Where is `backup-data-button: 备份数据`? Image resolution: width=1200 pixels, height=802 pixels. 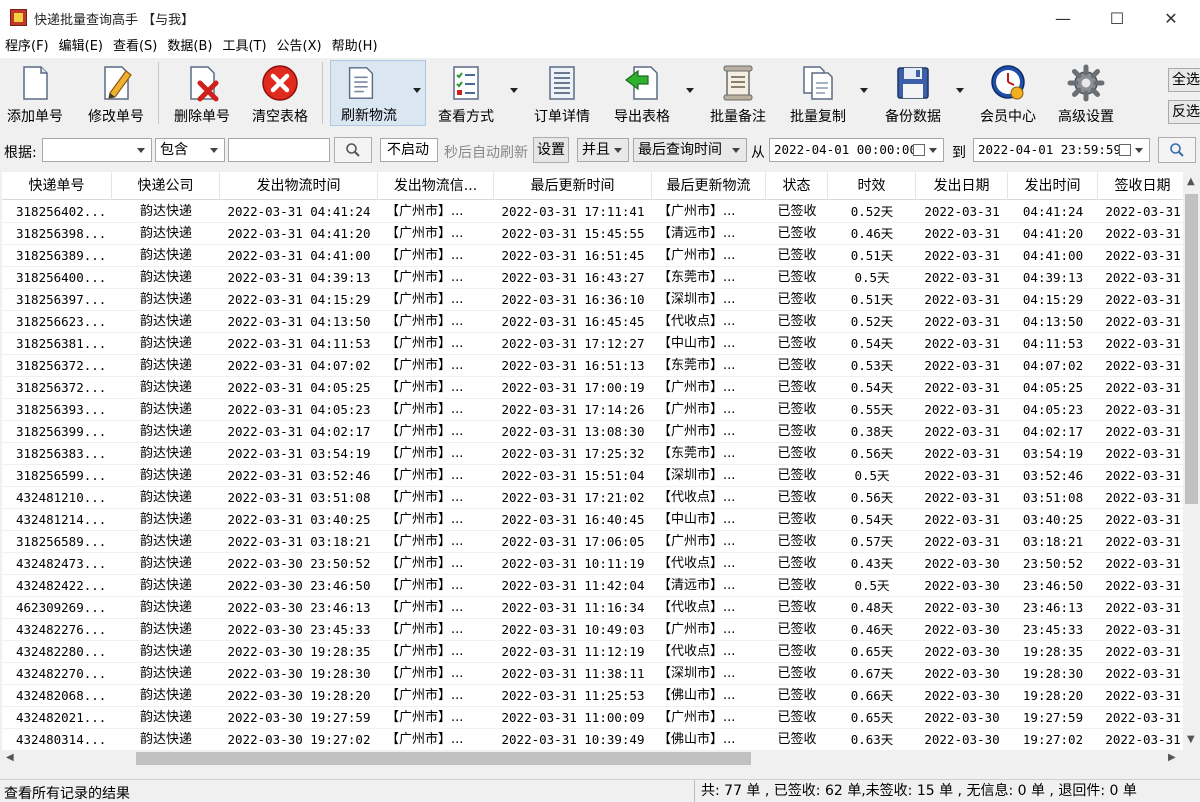
backup-data-button: 备份数据 is located at coordinates (913, 93).